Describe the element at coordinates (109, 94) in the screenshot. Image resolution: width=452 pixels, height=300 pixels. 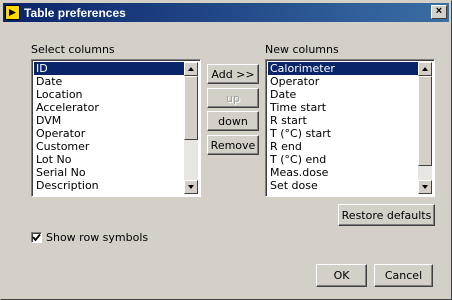
I see `list-item: Location` at that location.